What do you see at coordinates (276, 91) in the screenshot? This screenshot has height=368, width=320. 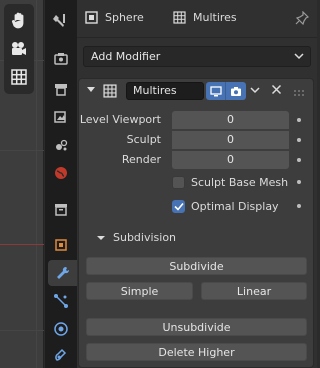 I see `close-icon` at bounding box center [276, 91].